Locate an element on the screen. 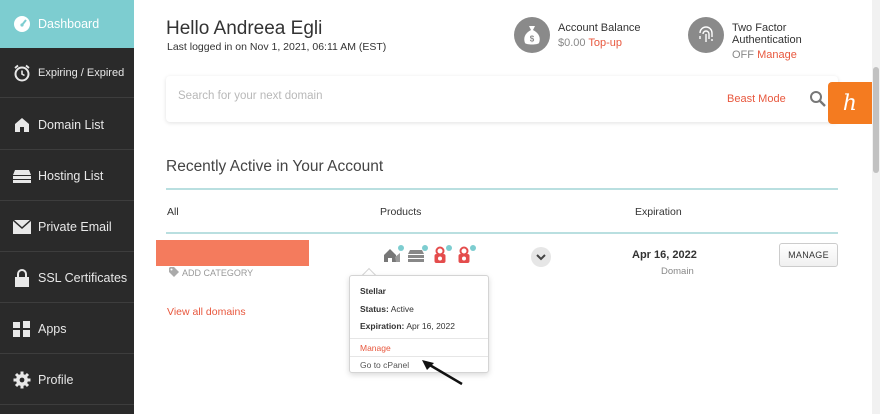 The image size is (880, 414). money-bag-icon: $ is located at coordinates (532, 35).